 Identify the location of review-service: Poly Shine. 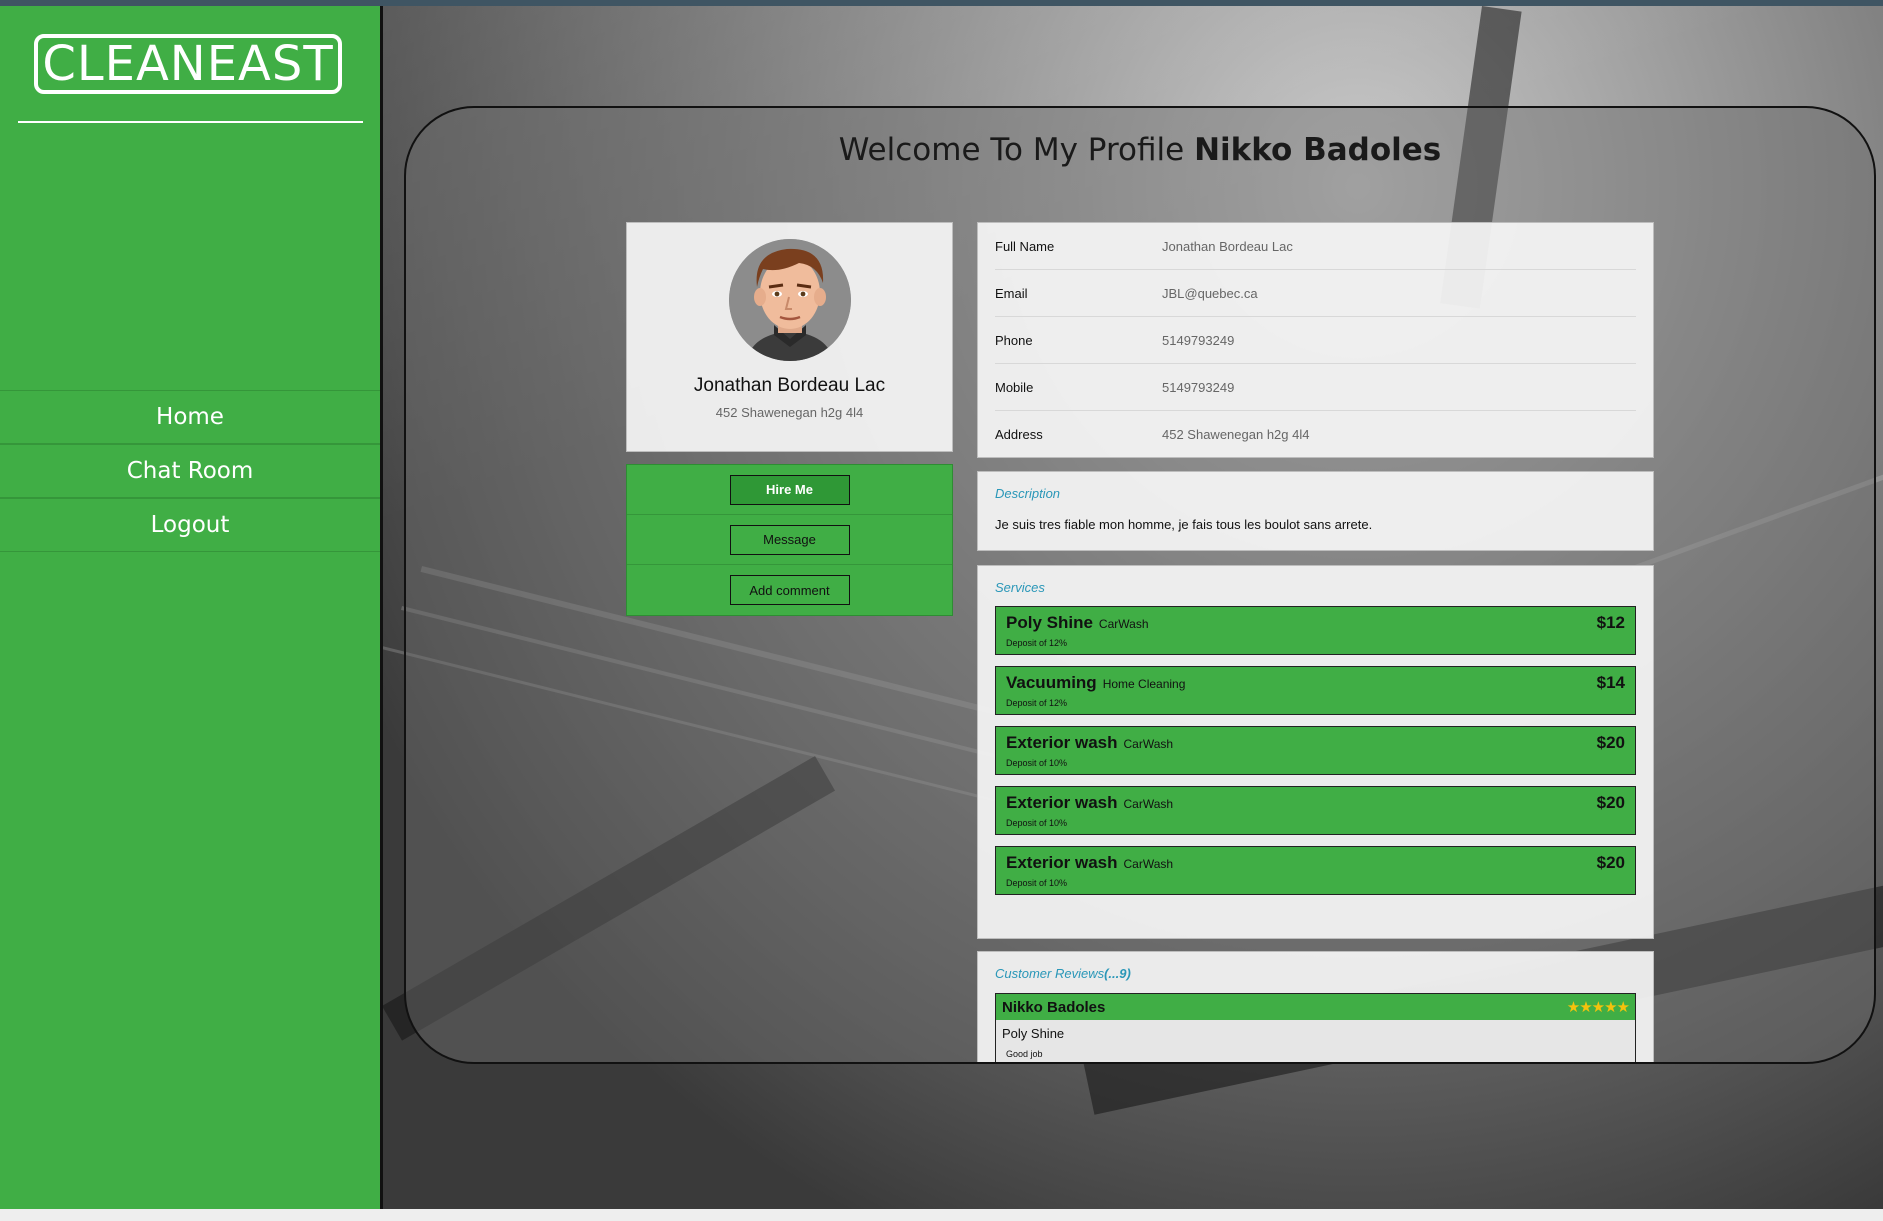
(1033, 1033).